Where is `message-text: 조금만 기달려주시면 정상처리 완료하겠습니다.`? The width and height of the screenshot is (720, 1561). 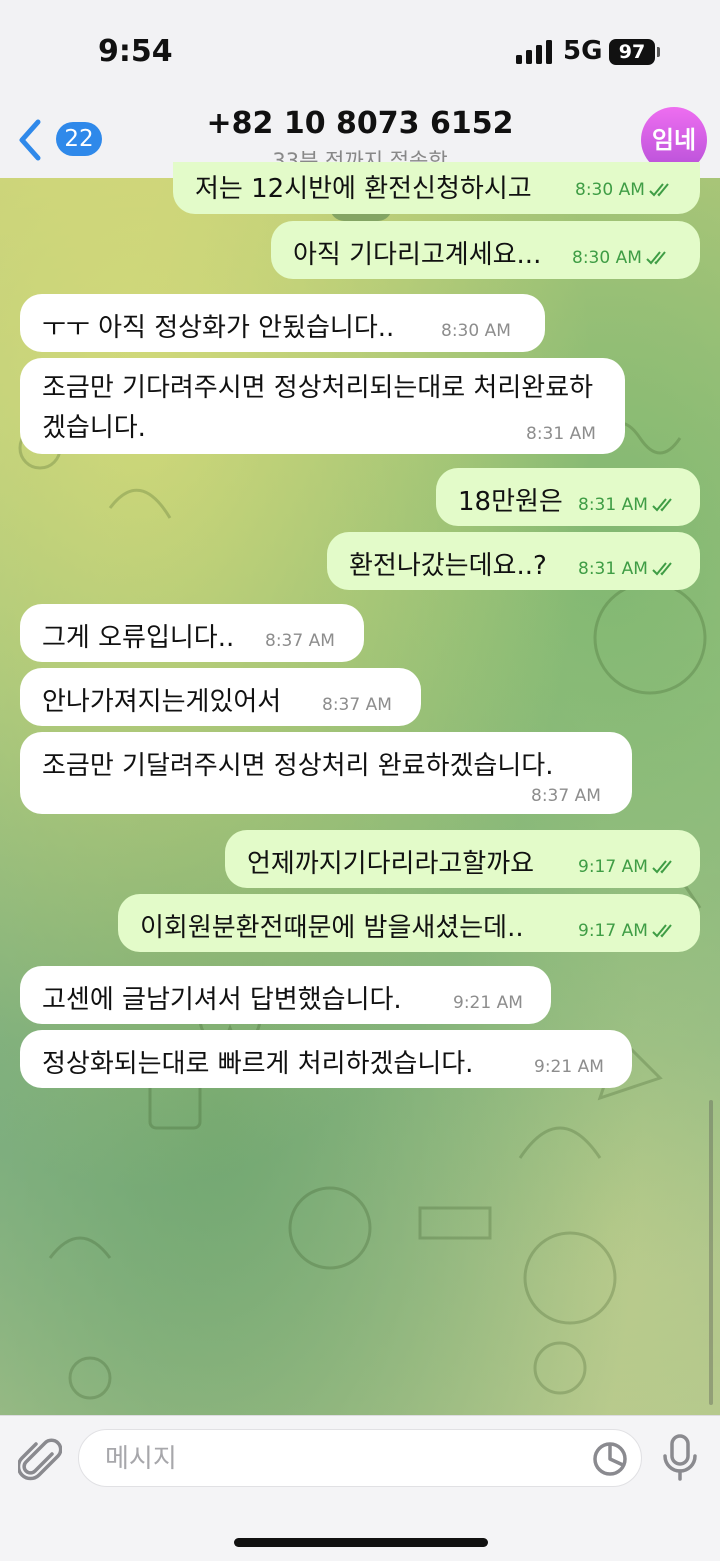 message-text: 조금만 기달려주시면 정상처리 완료하겠습니다. is located at coordinates (298, 766).